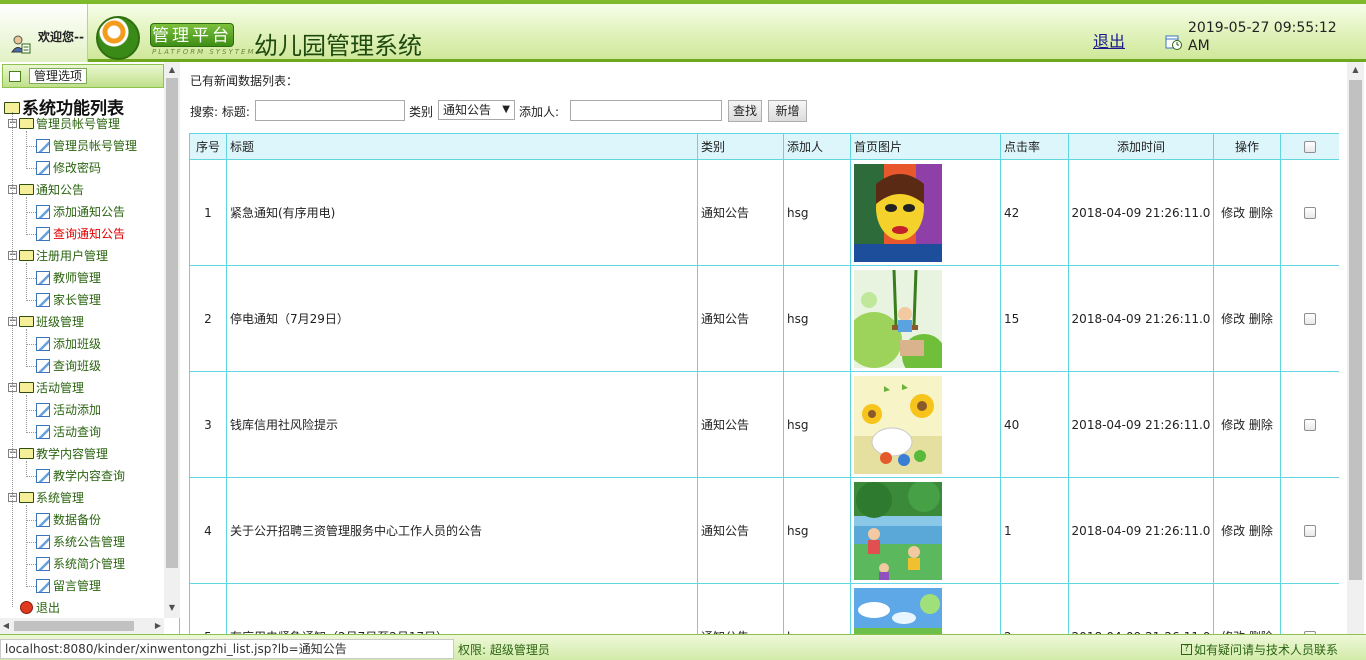 This screenshot has height=660, width=1366. I want to click on tree-leaf-link: 管理员帐号管理, so click(86, 146).